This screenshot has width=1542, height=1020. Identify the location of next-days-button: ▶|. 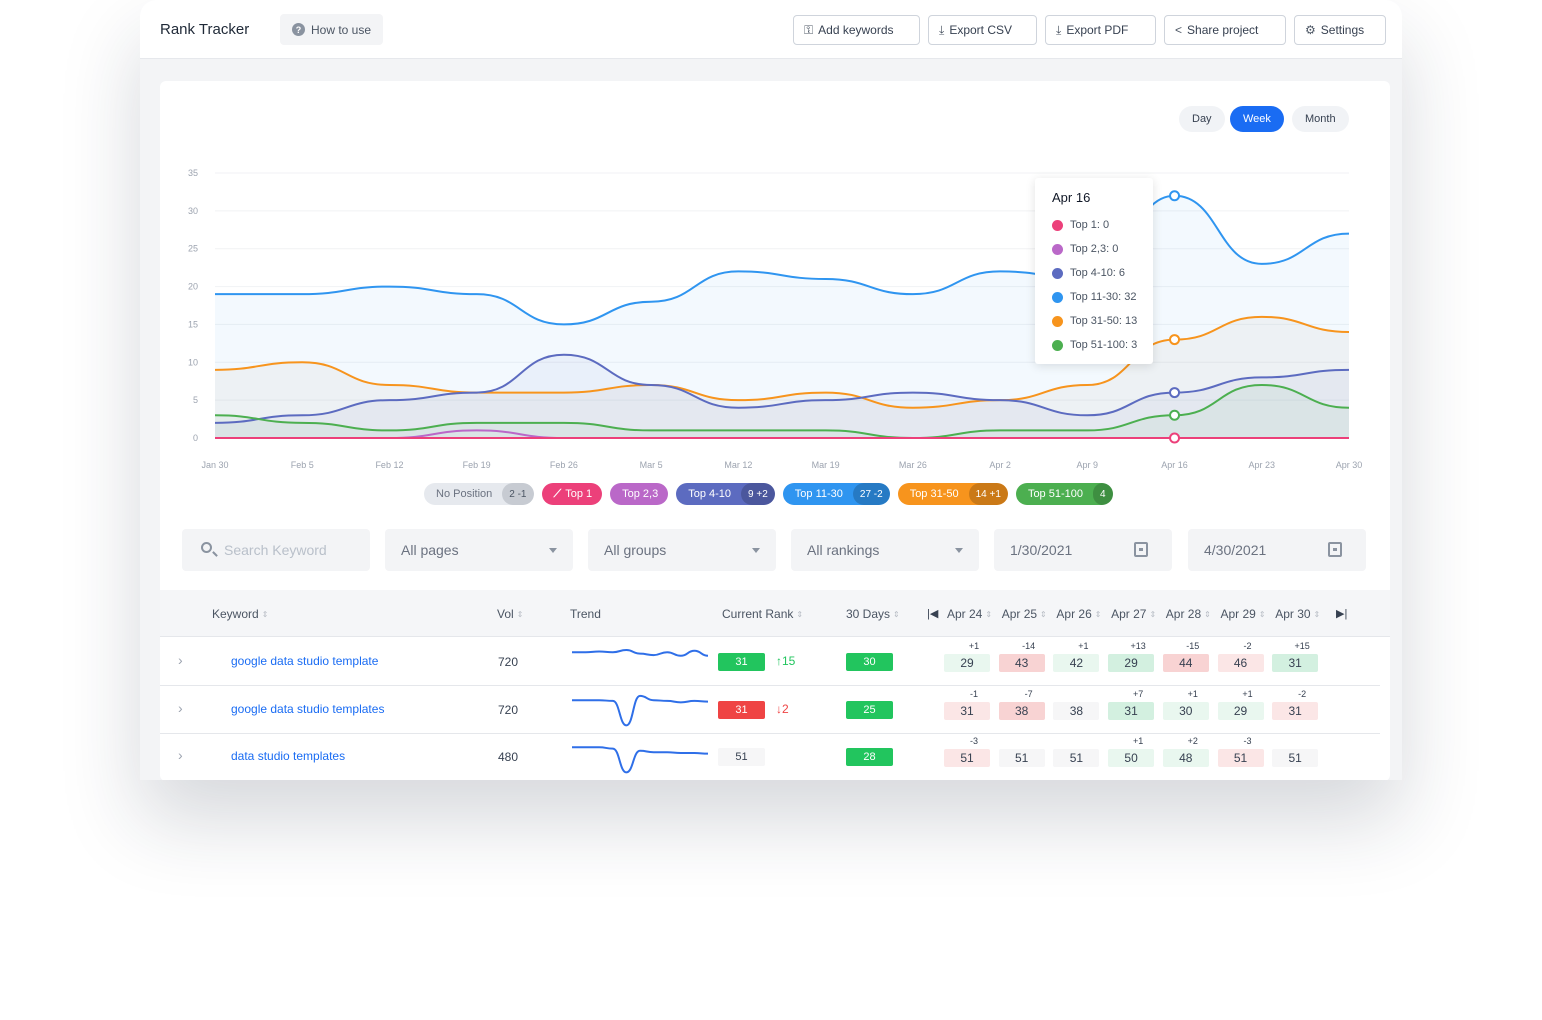
(1341, 613).